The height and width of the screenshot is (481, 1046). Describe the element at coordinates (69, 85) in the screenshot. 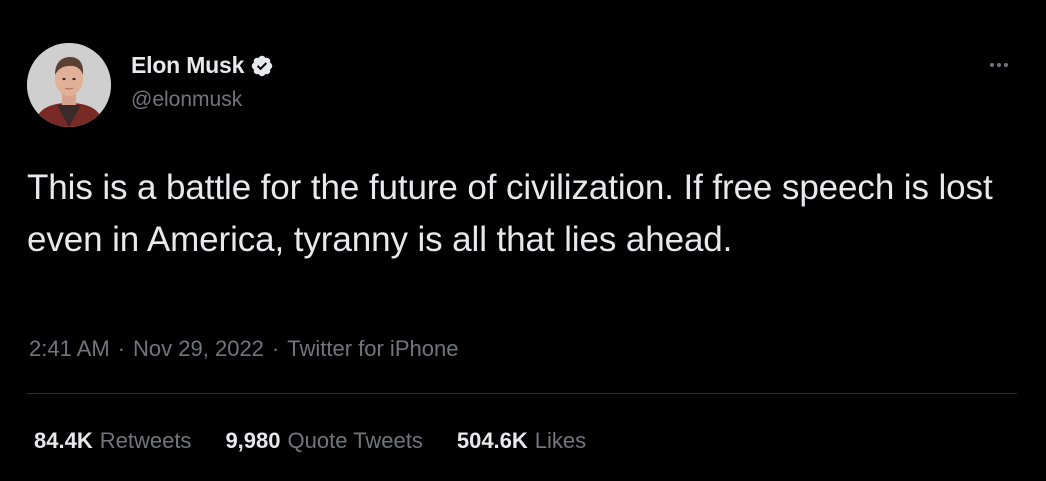

I see `avatar` at that location.